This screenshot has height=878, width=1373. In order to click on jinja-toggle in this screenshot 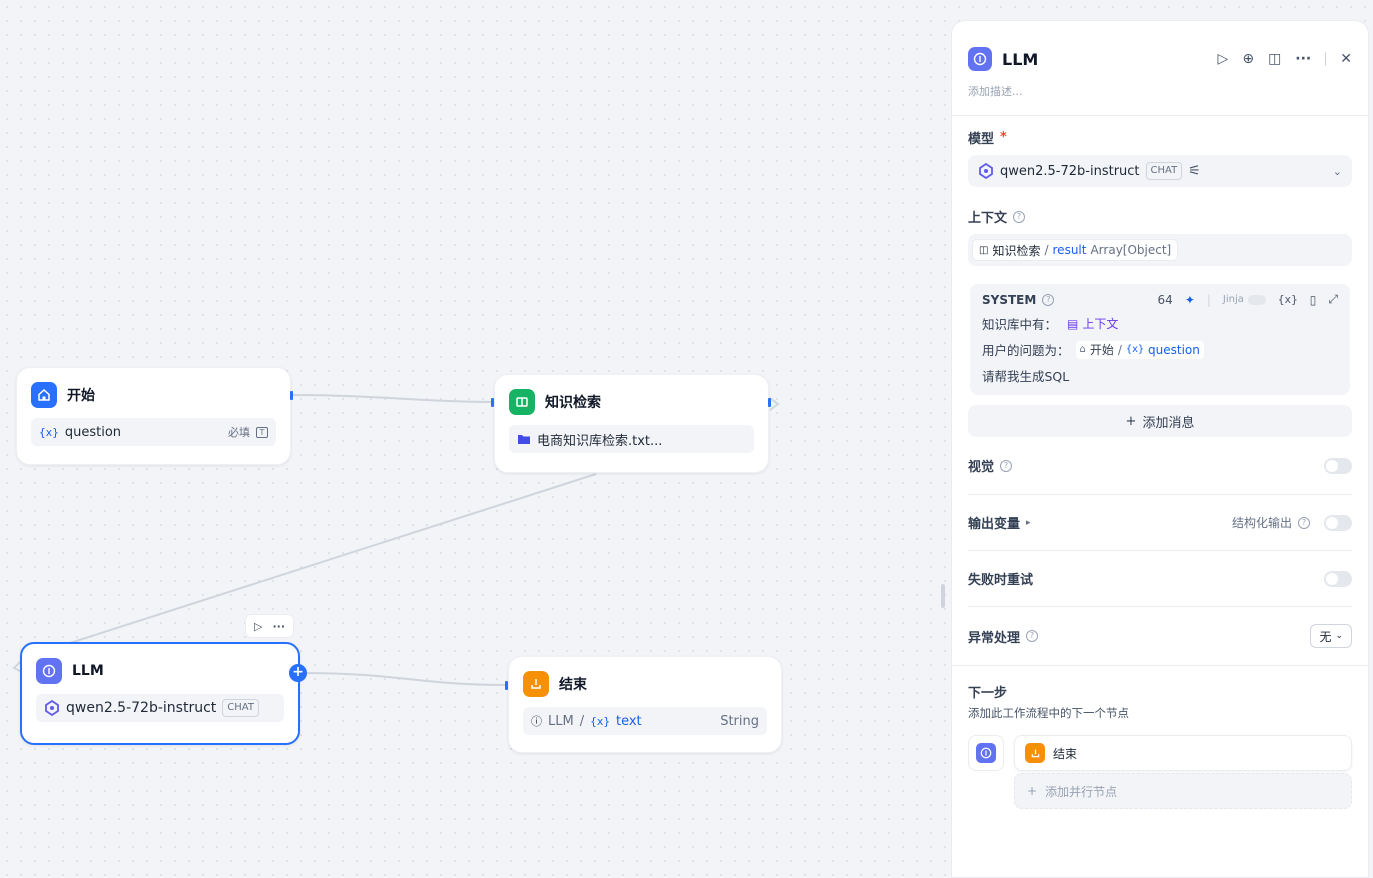, I will do `click(1256, 299)`.